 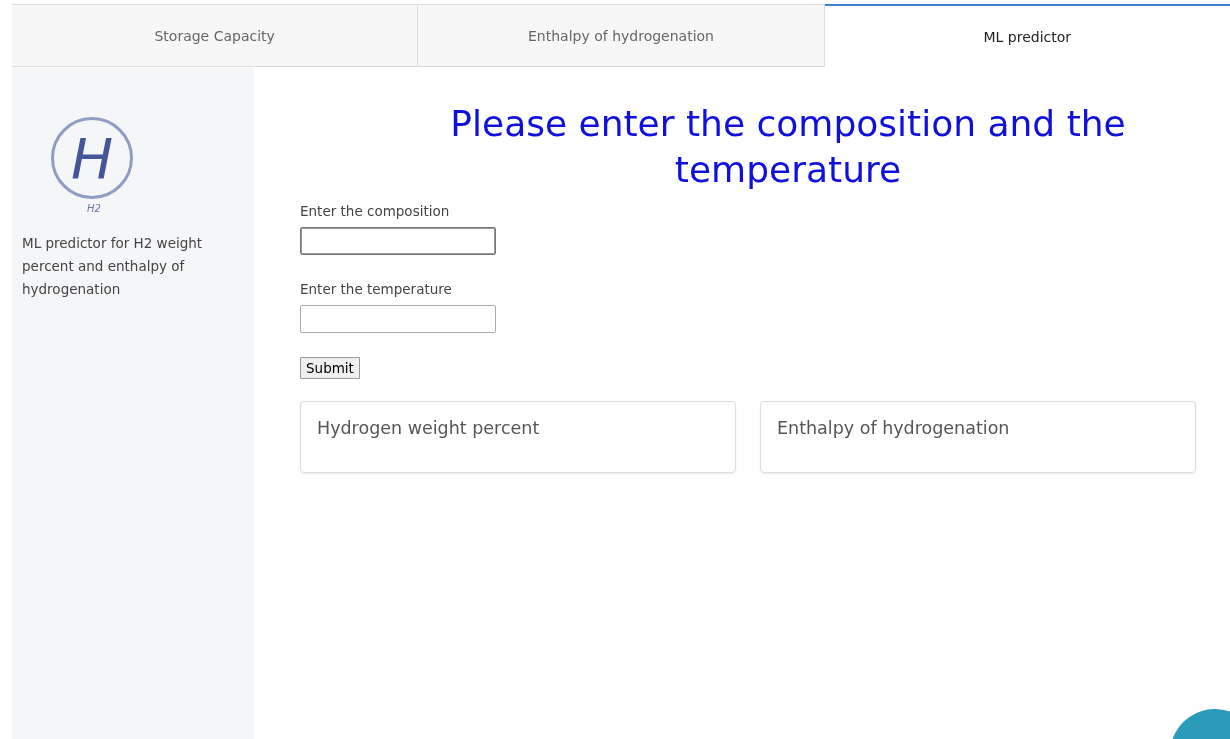 I want to click on tab: Storage Capacity, so click(x=215, y=35).